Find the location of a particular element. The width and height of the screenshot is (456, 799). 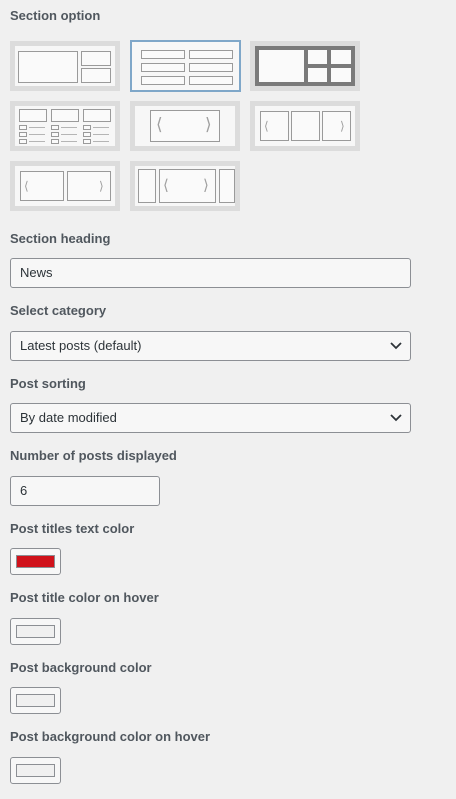

bg-hover-color-label: Post background color on hover is located at coordinates (110, 736).